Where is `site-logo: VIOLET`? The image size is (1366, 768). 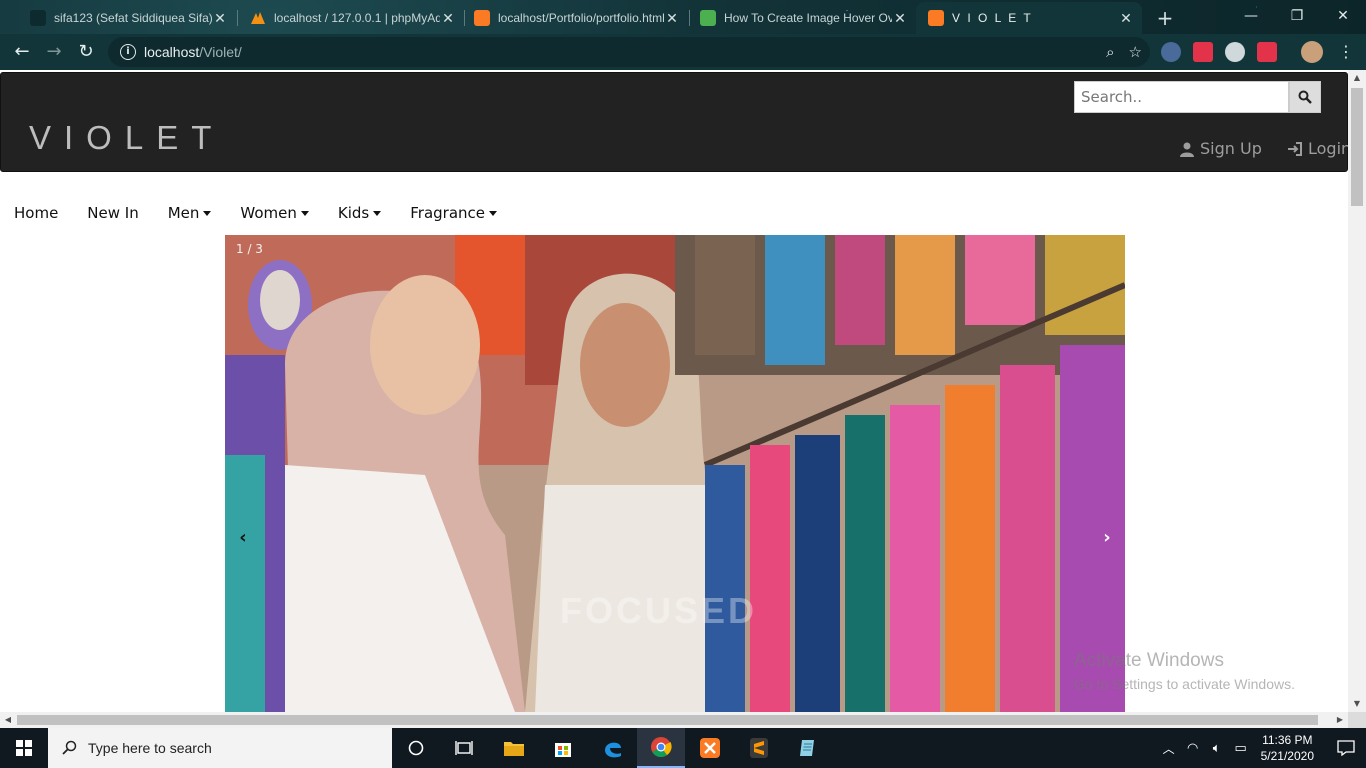 site-logo: VIOLET is located at coordinates (126, 138).